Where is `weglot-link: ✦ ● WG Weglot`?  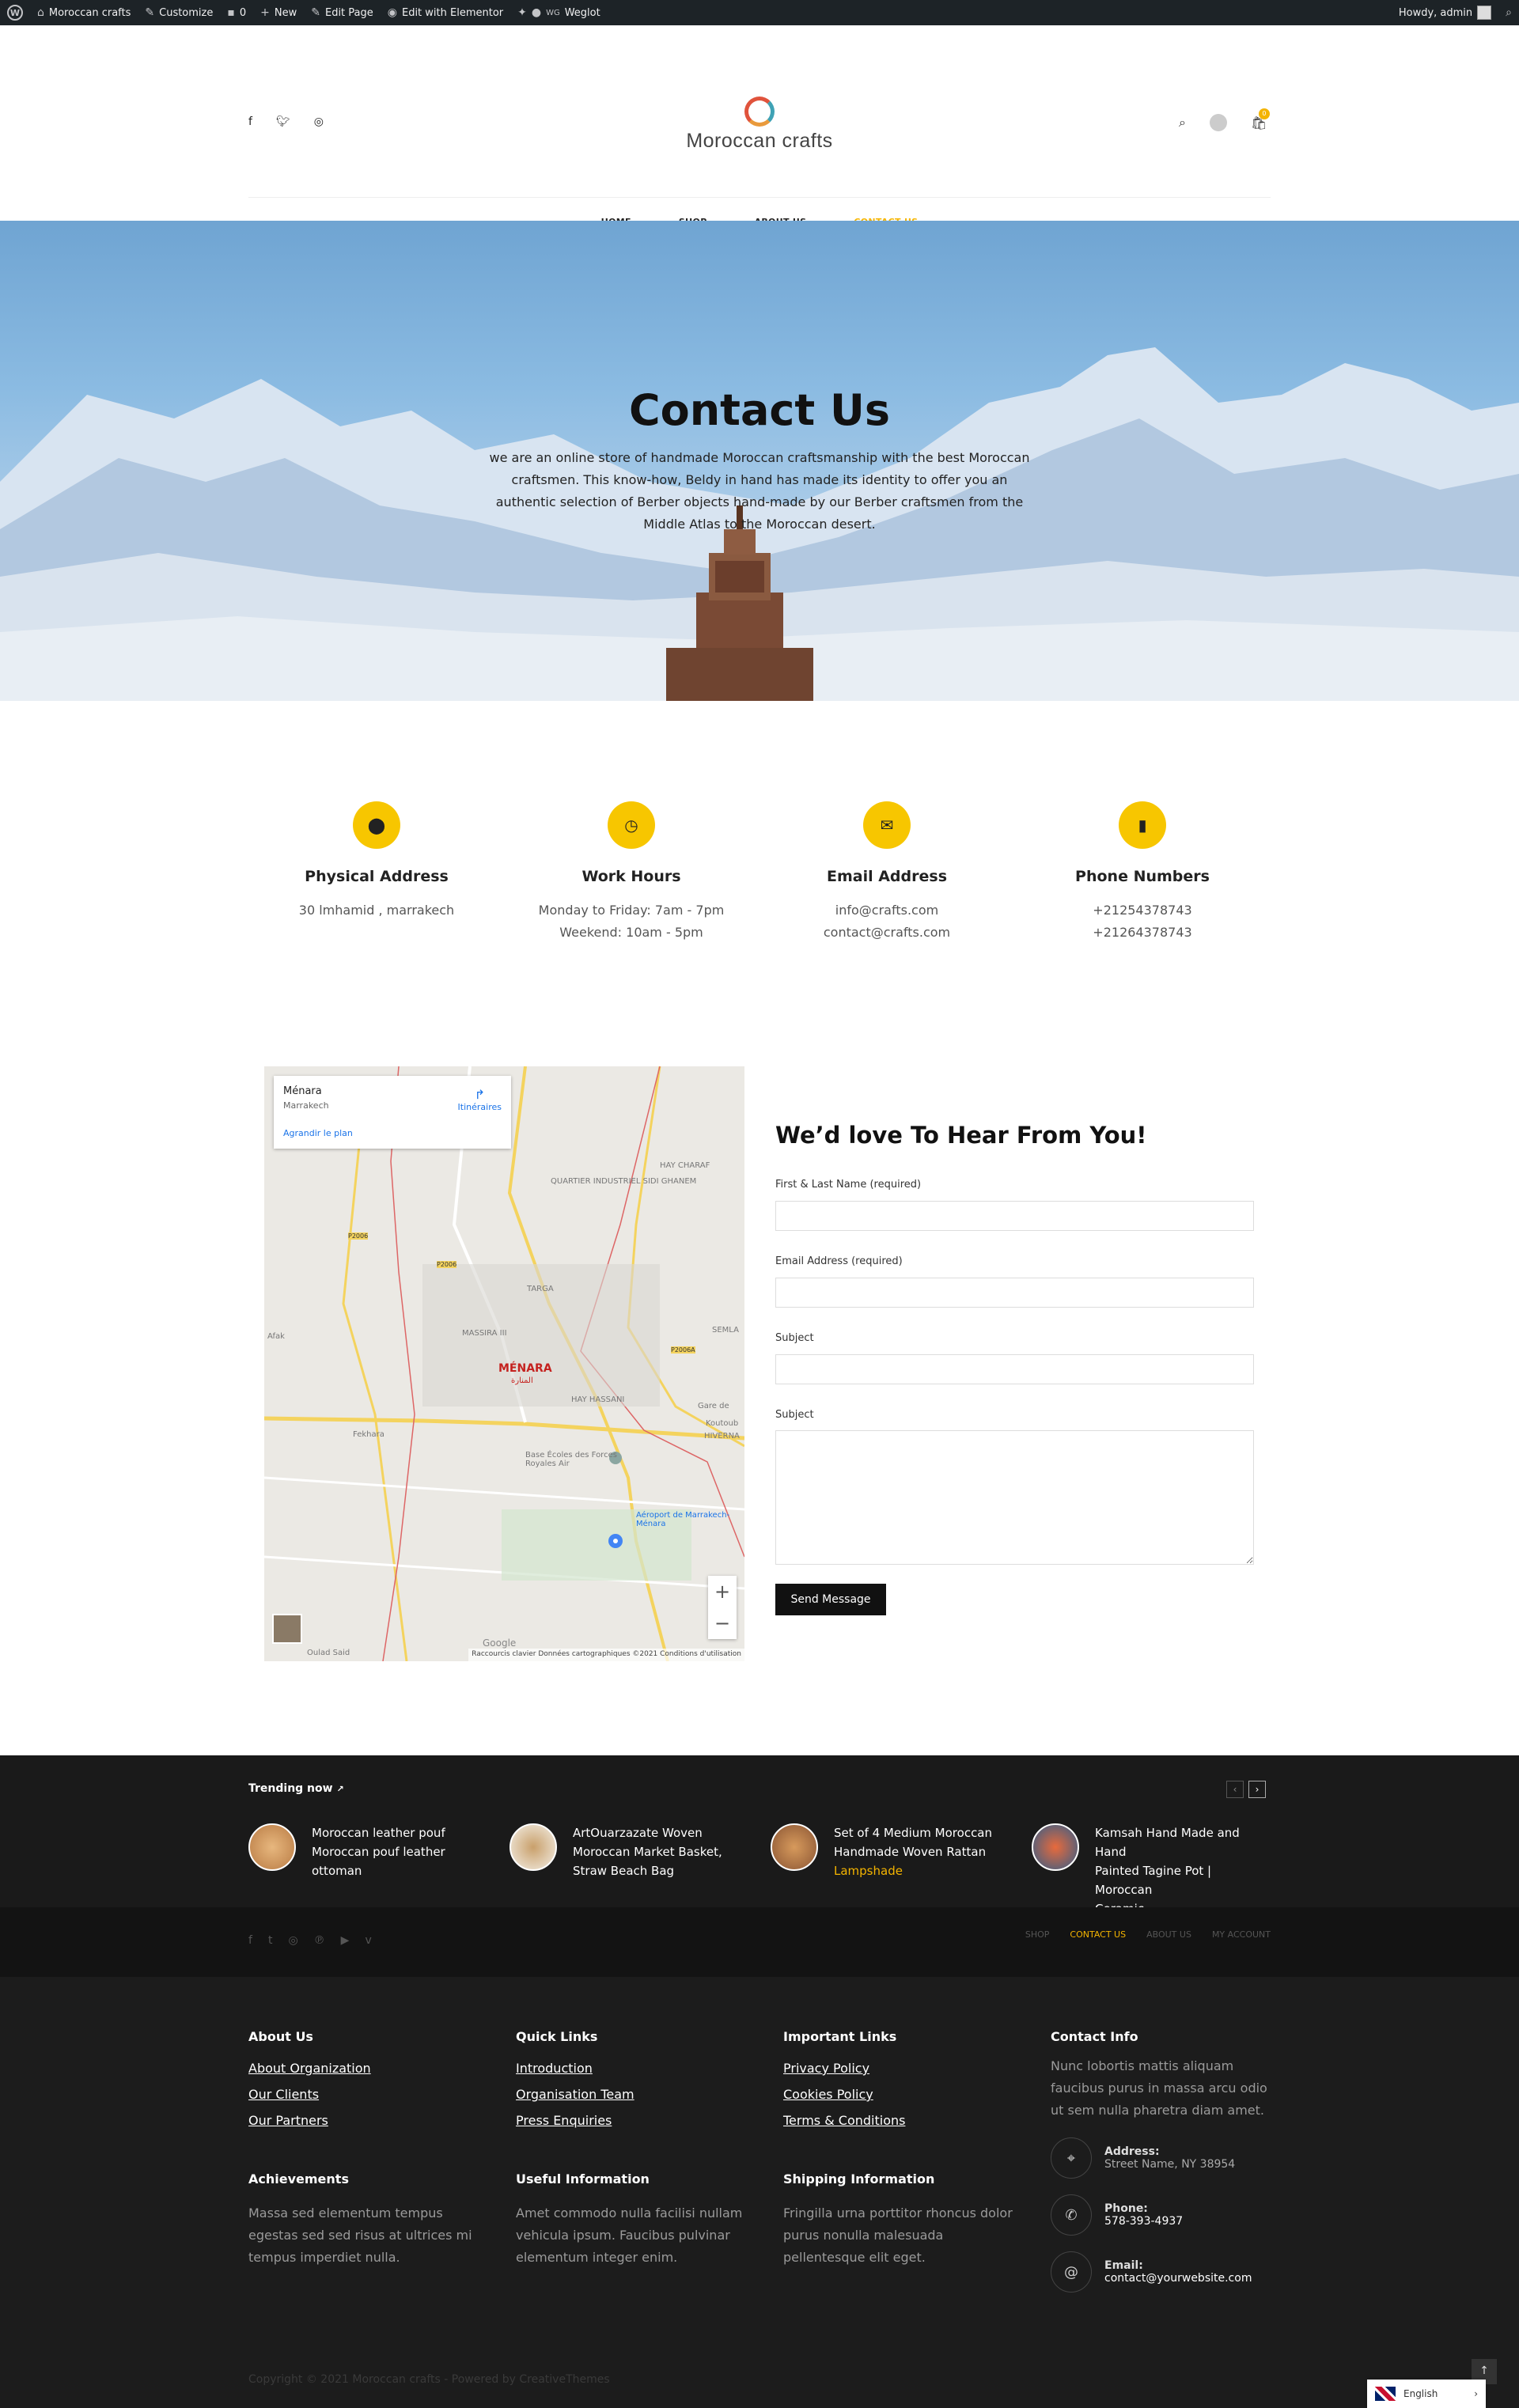 weglot-link: ✦ ● WG Weglot is located at coordinates (559, 12).